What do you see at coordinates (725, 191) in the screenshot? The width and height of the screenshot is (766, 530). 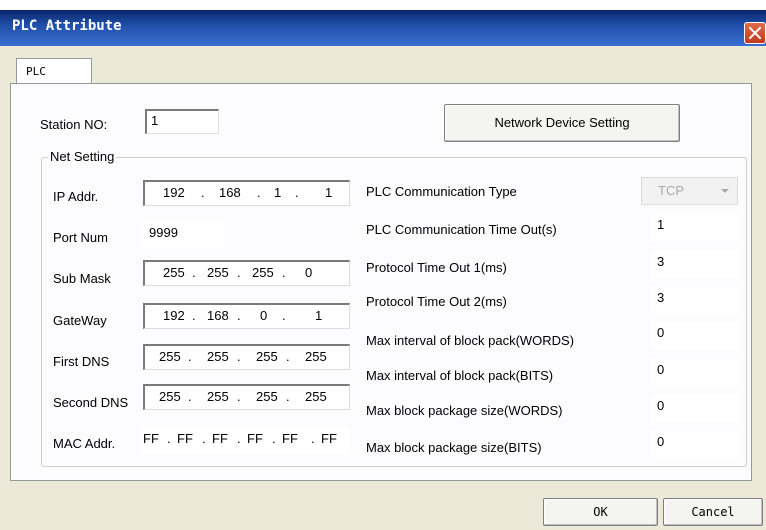 I see `chevron-down-icon` at bounding box center [725, 191].